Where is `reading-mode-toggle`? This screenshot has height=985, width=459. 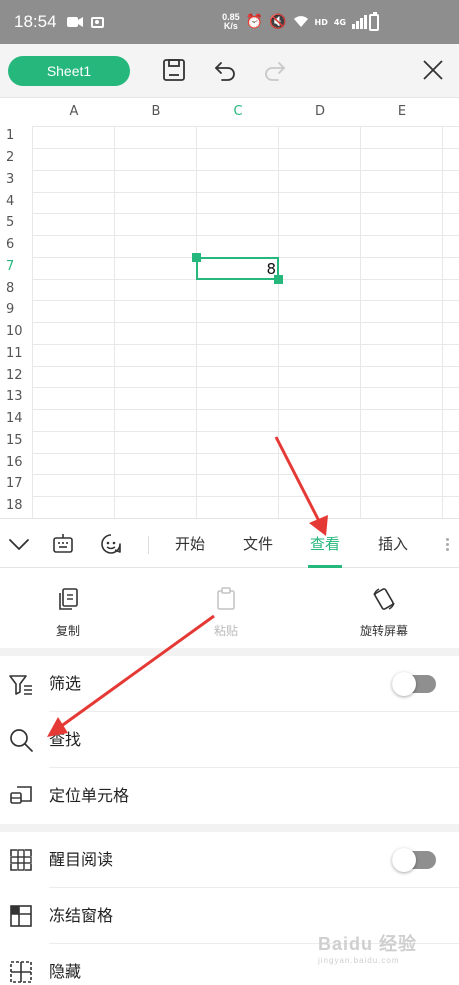
reading-mode-toggle is located at coordinates (414, 860).